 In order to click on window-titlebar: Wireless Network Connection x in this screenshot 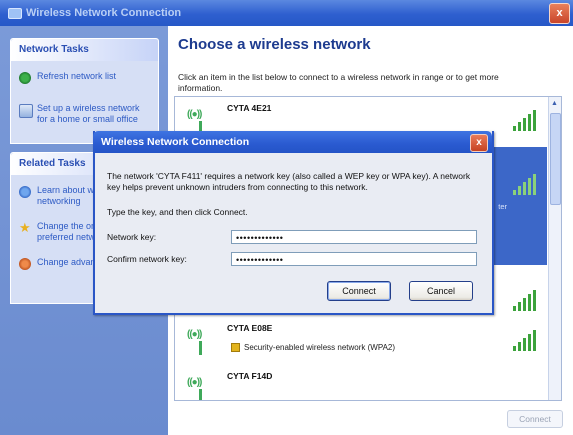, I will do `click(286, 13)`.